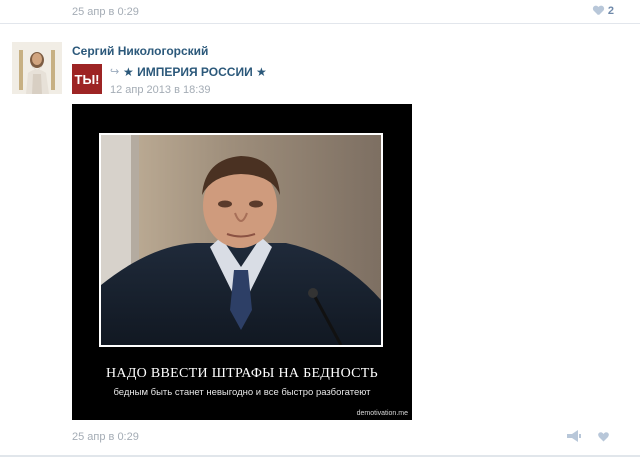 The height and width of the screenshot is (457, 640). What do you see at coordinates (115, 72) in the screenshot?
I see `repost-arrow-icon: ↪` at bounding box center [115, 72].